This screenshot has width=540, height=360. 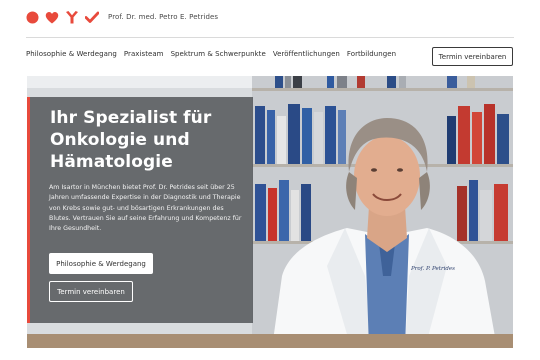 I want to click on site-header: Prof. Dr. med. Petro E. Petrides, so click(x=270, y=19).